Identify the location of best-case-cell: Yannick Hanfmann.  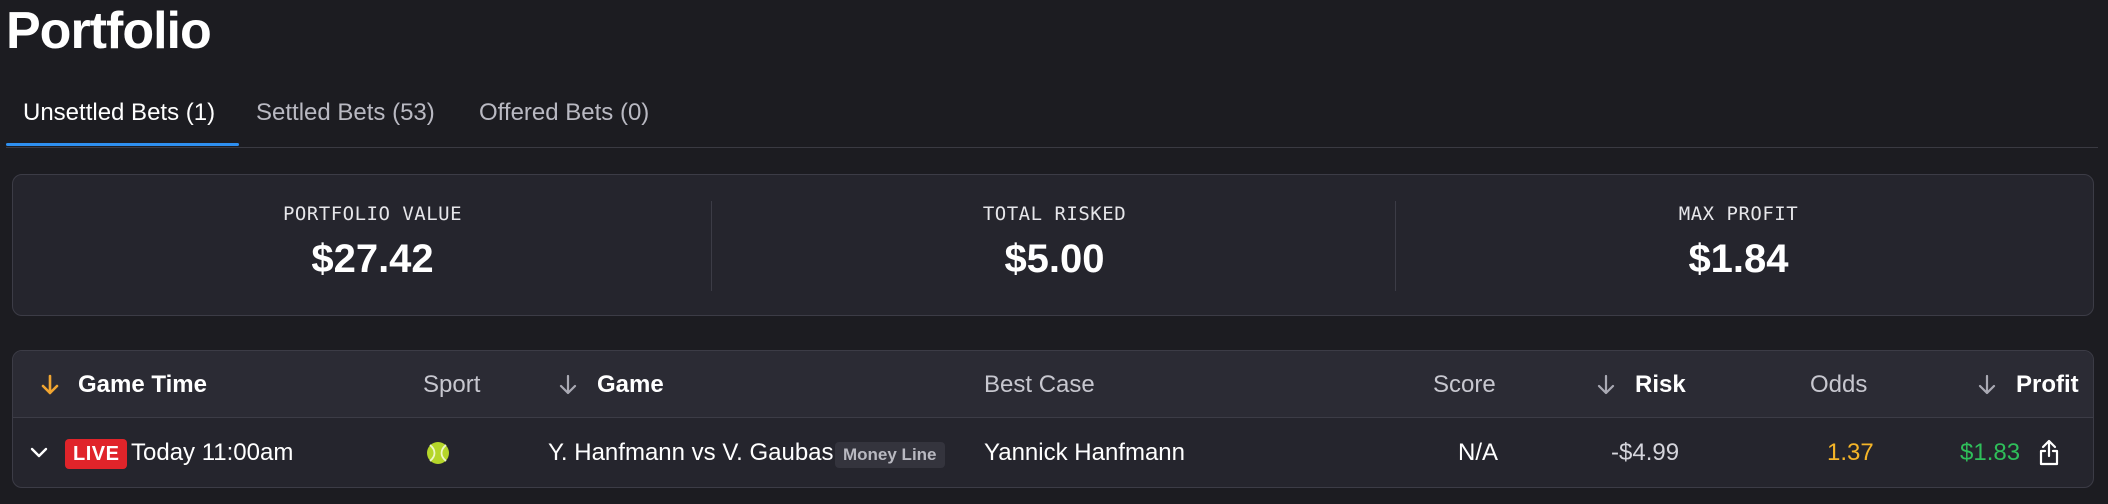
(1084, 452).